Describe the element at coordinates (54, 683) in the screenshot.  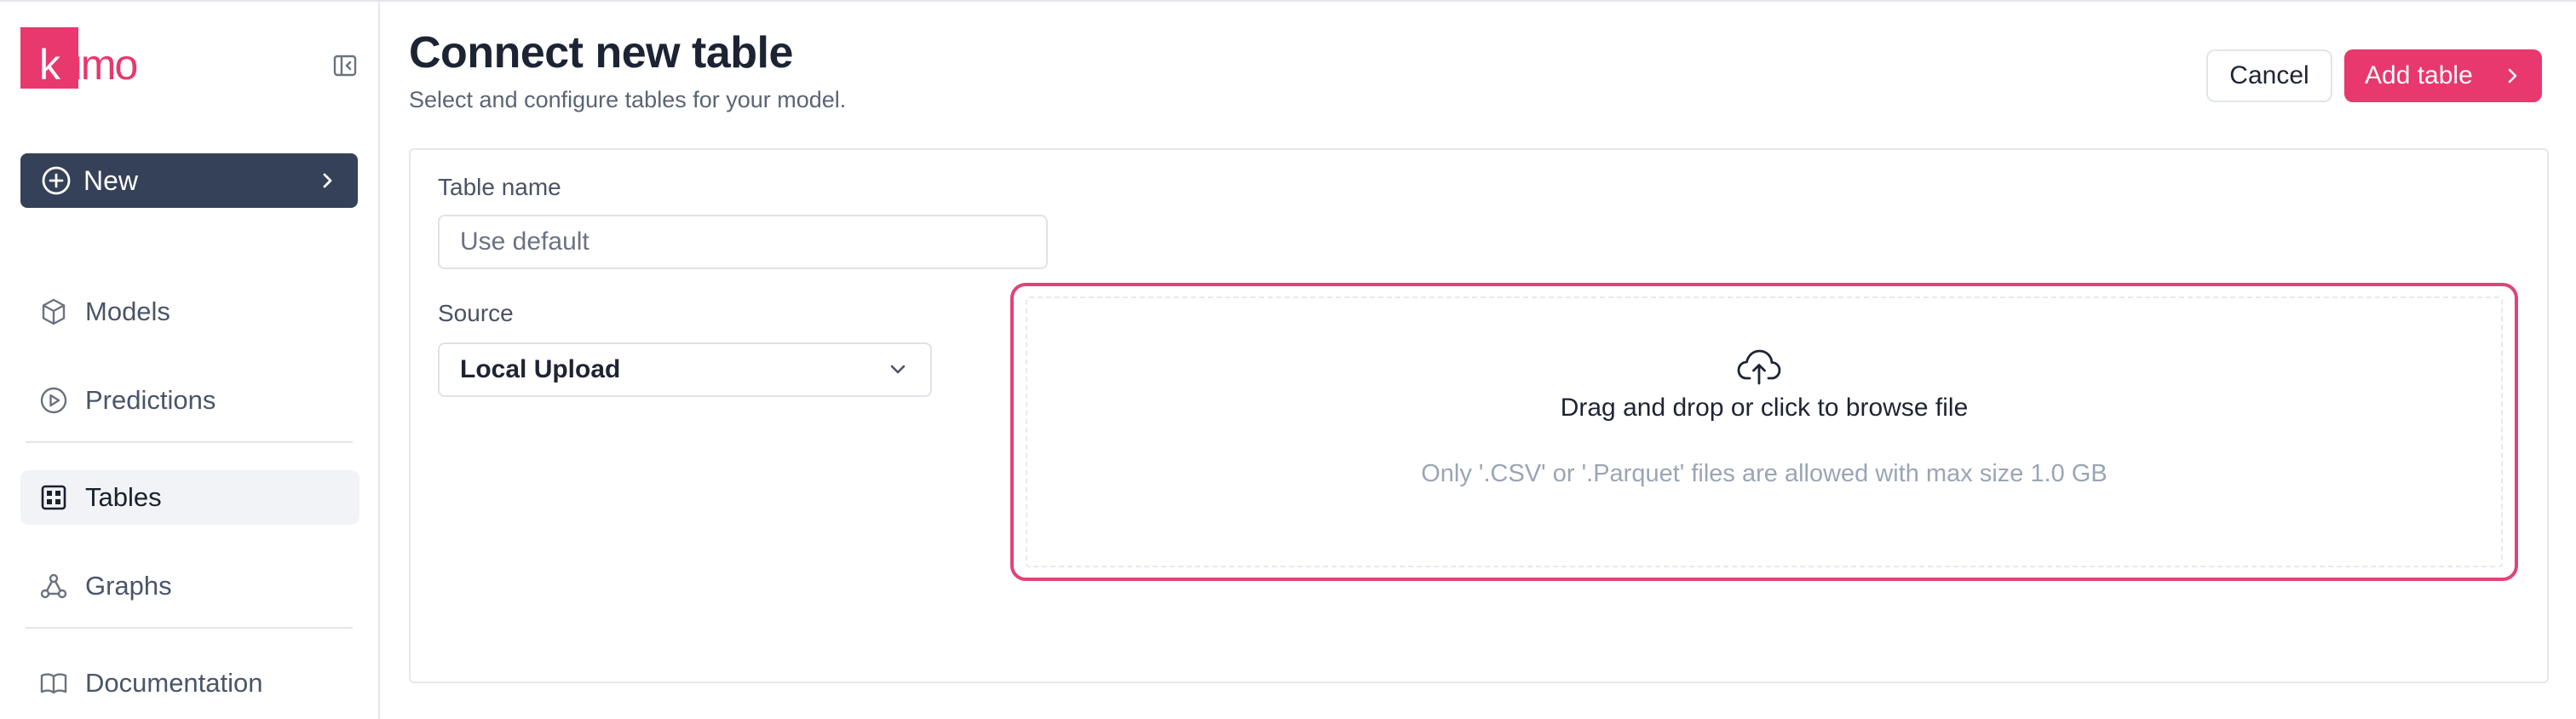
I see `book-icon` at that location.